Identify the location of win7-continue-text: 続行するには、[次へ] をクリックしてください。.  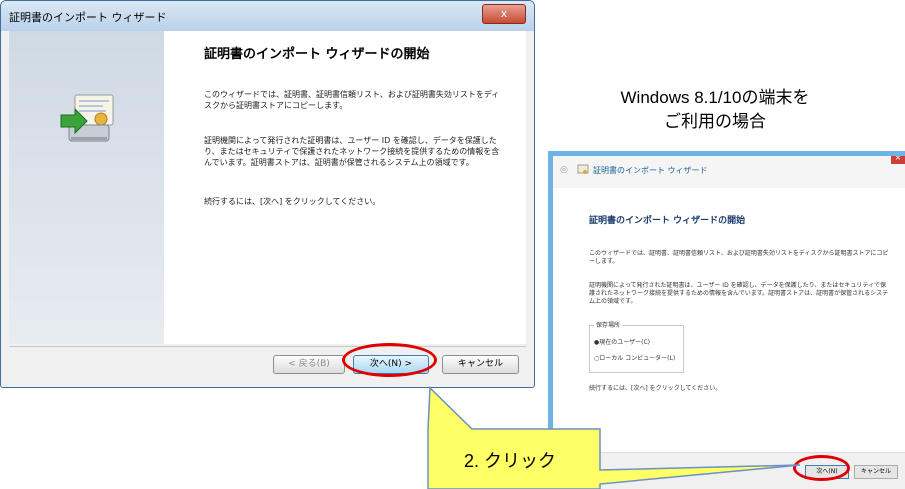
(292, 201).